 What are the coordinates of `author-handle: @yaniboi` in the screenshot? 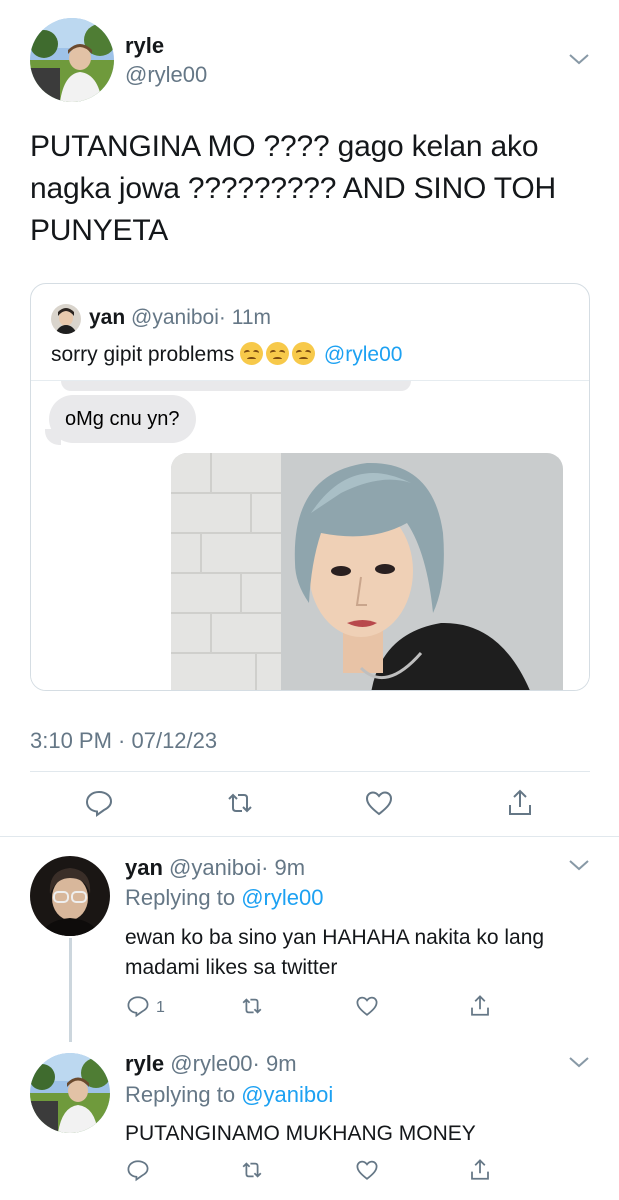 It's located at (215, 867).